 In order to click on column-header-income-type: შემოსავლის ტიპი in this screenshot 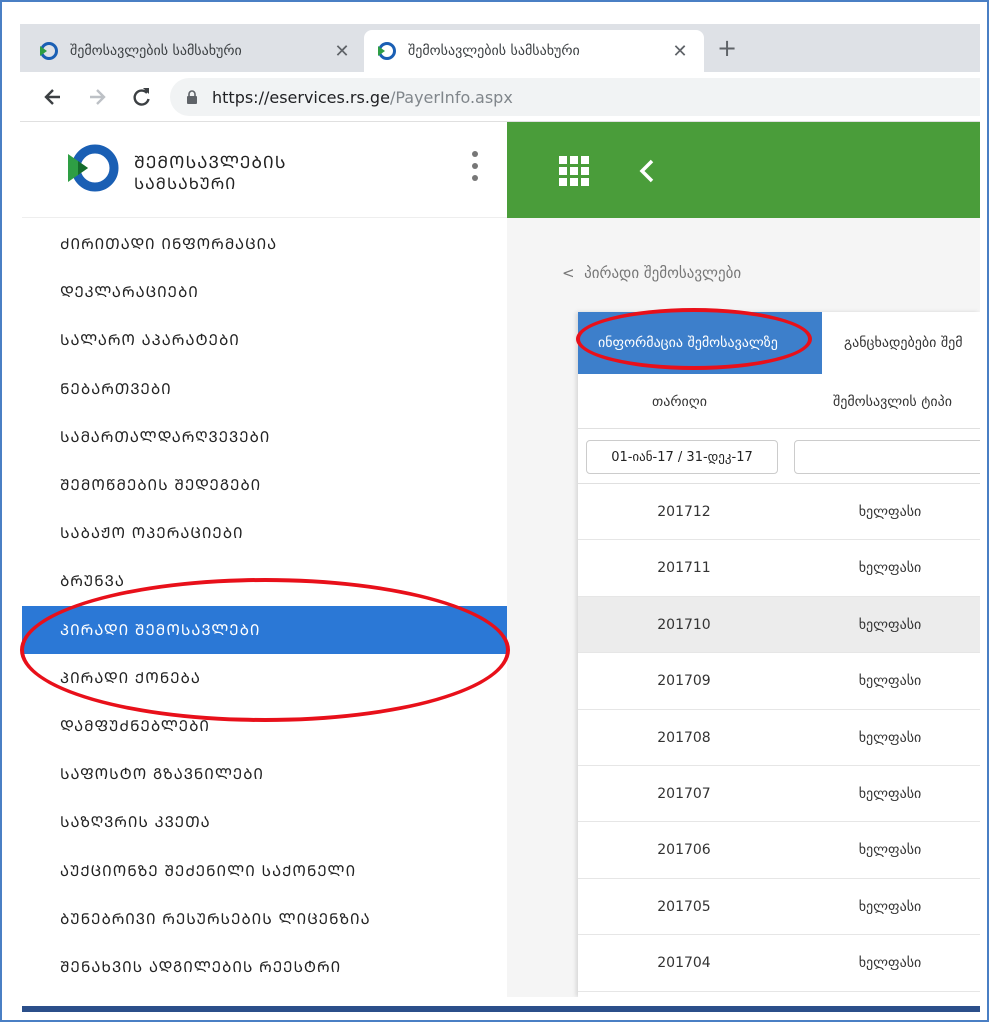, I will do `click(892, 402)`.